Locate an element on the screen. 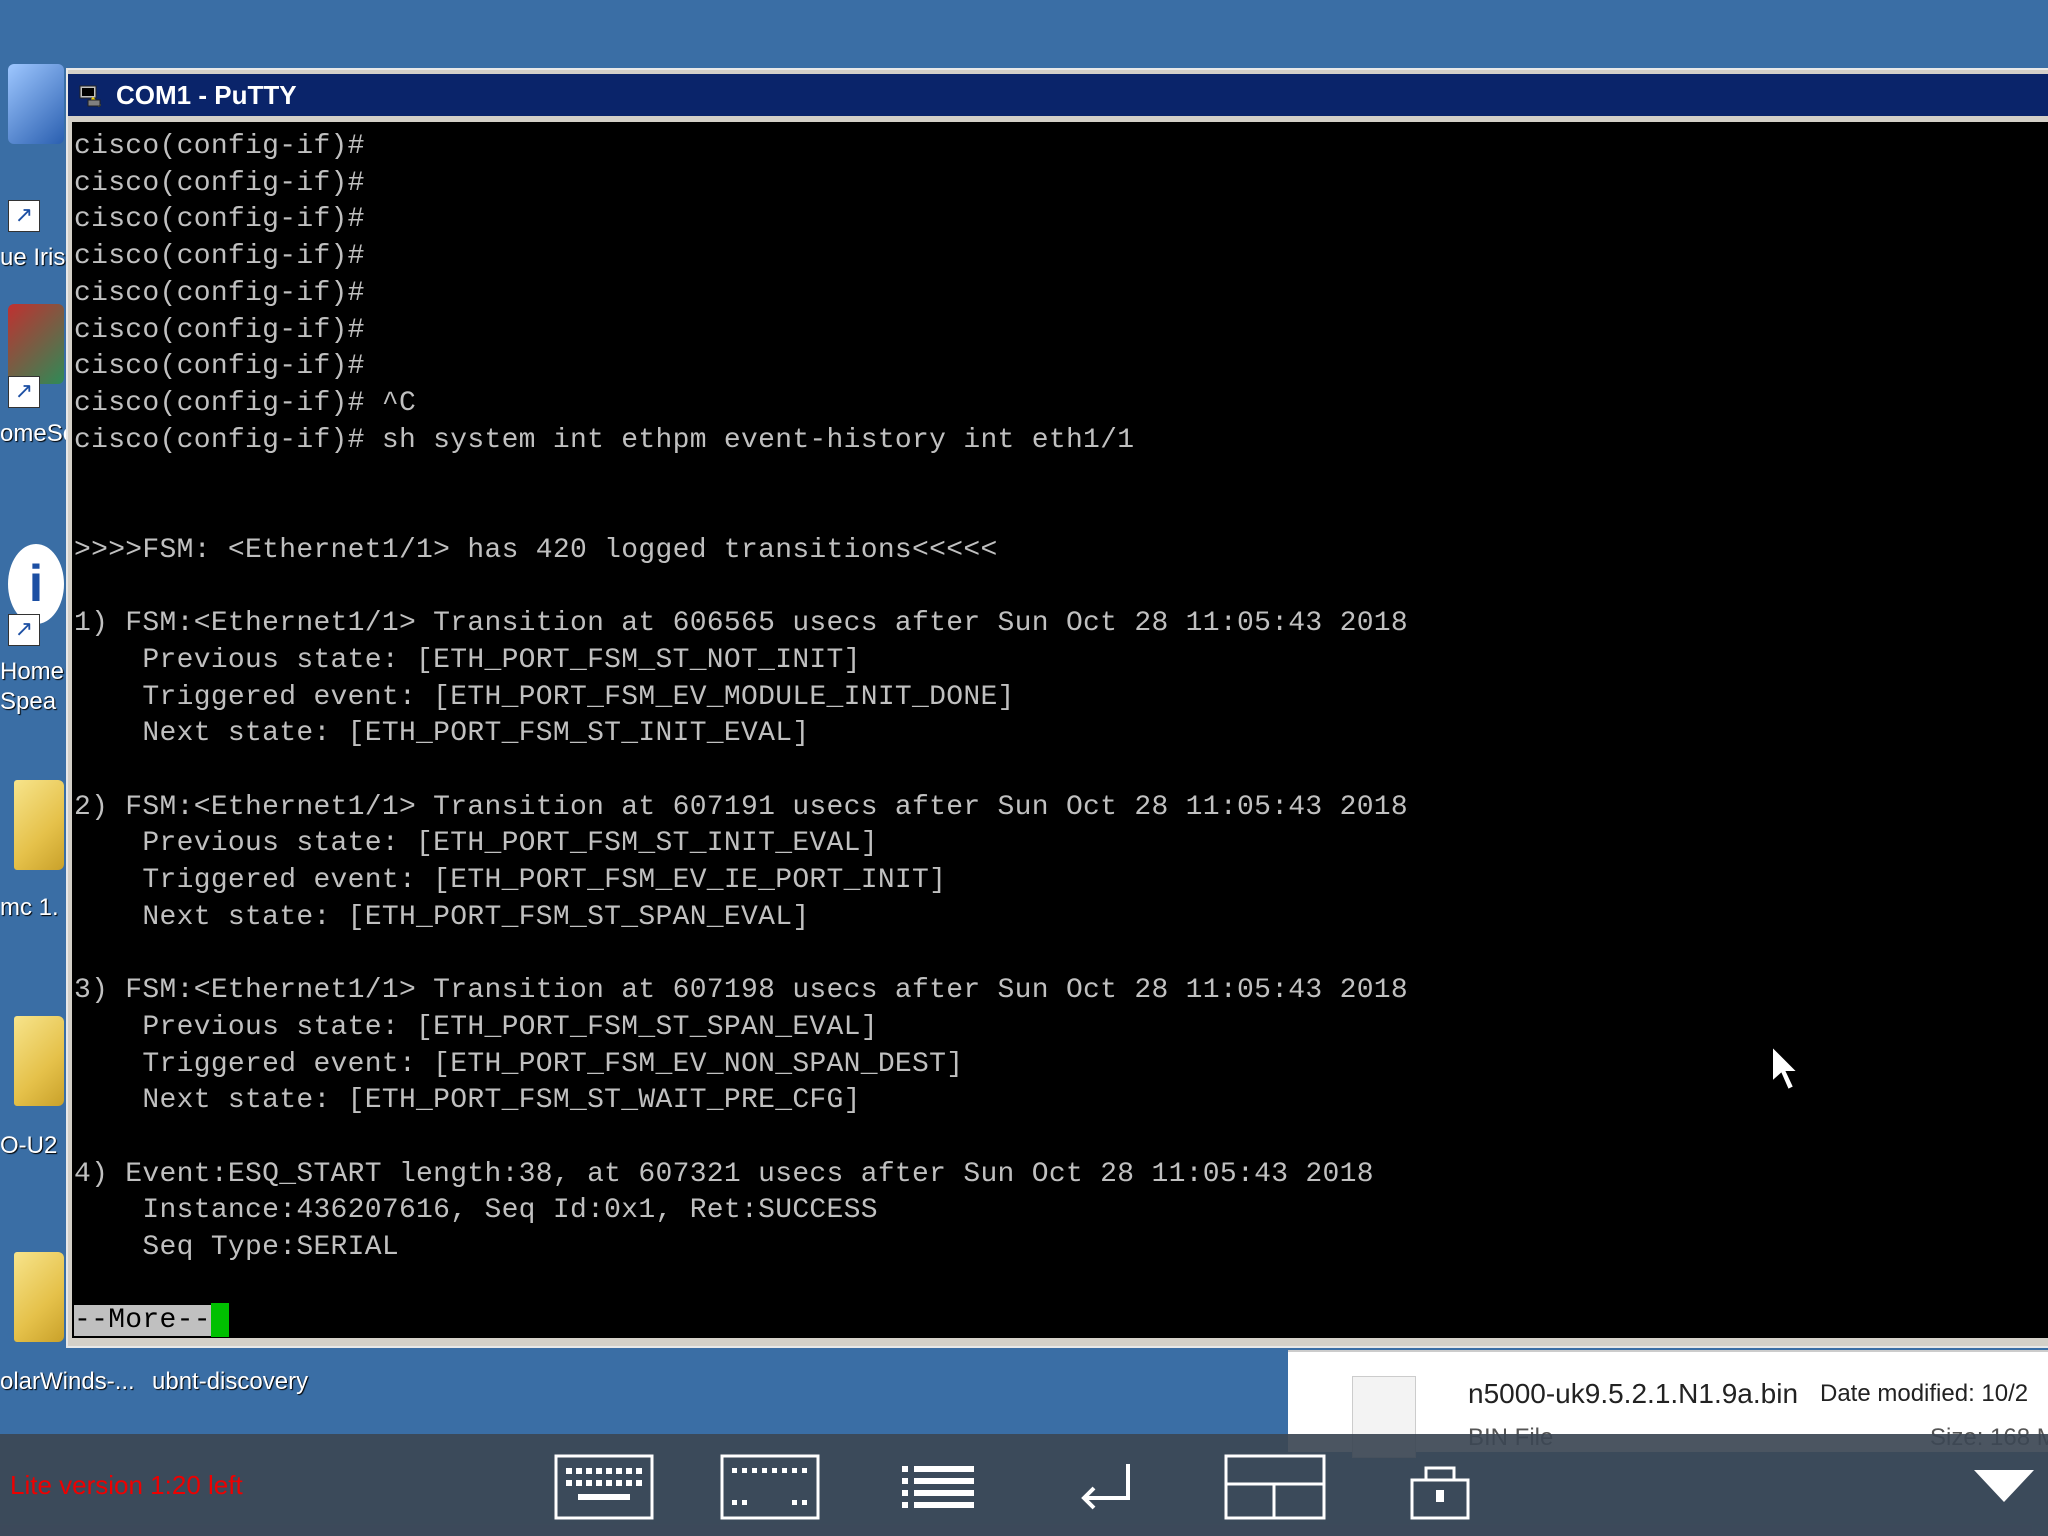 Image resolution: width=2048 pixels, height=1536 pixels. enter-button is located at coordinates (1106, 1487).